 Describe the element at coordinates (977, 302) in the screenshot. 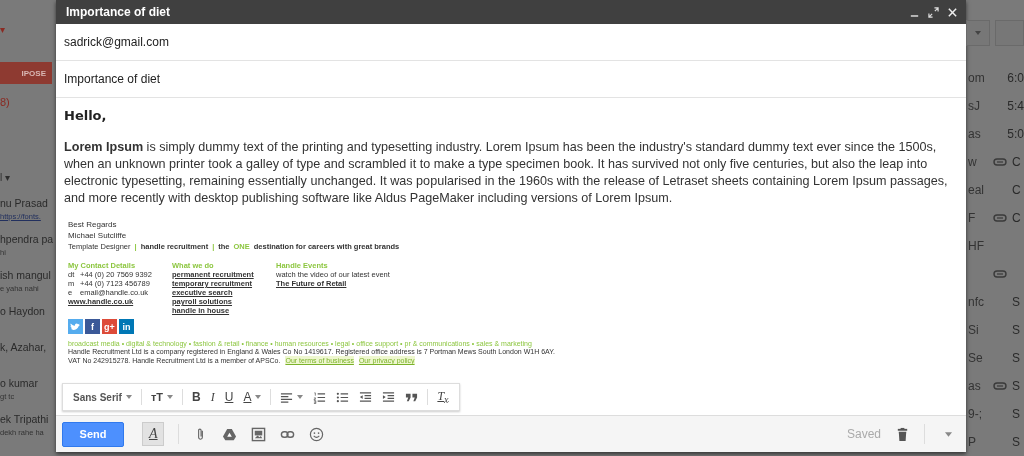

I see `message-subject: nfc` at that location.